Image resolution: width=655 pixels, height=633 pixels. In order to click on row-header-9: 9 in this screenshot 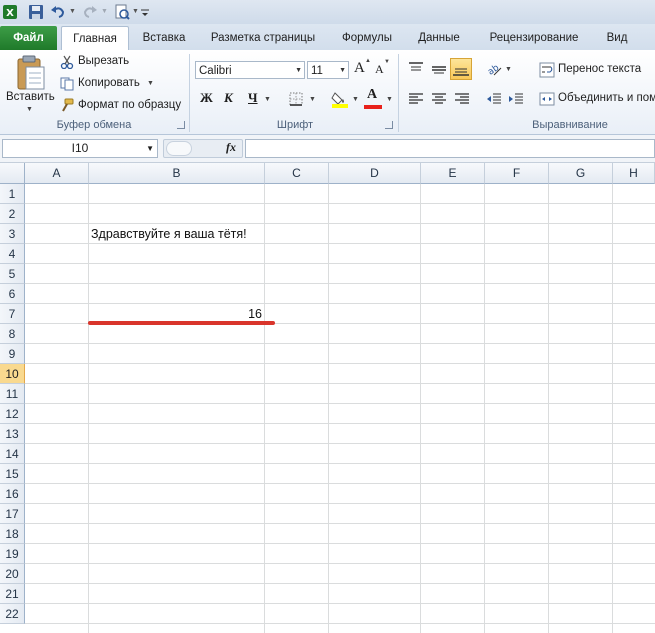, I will do `click(12, 354)`.